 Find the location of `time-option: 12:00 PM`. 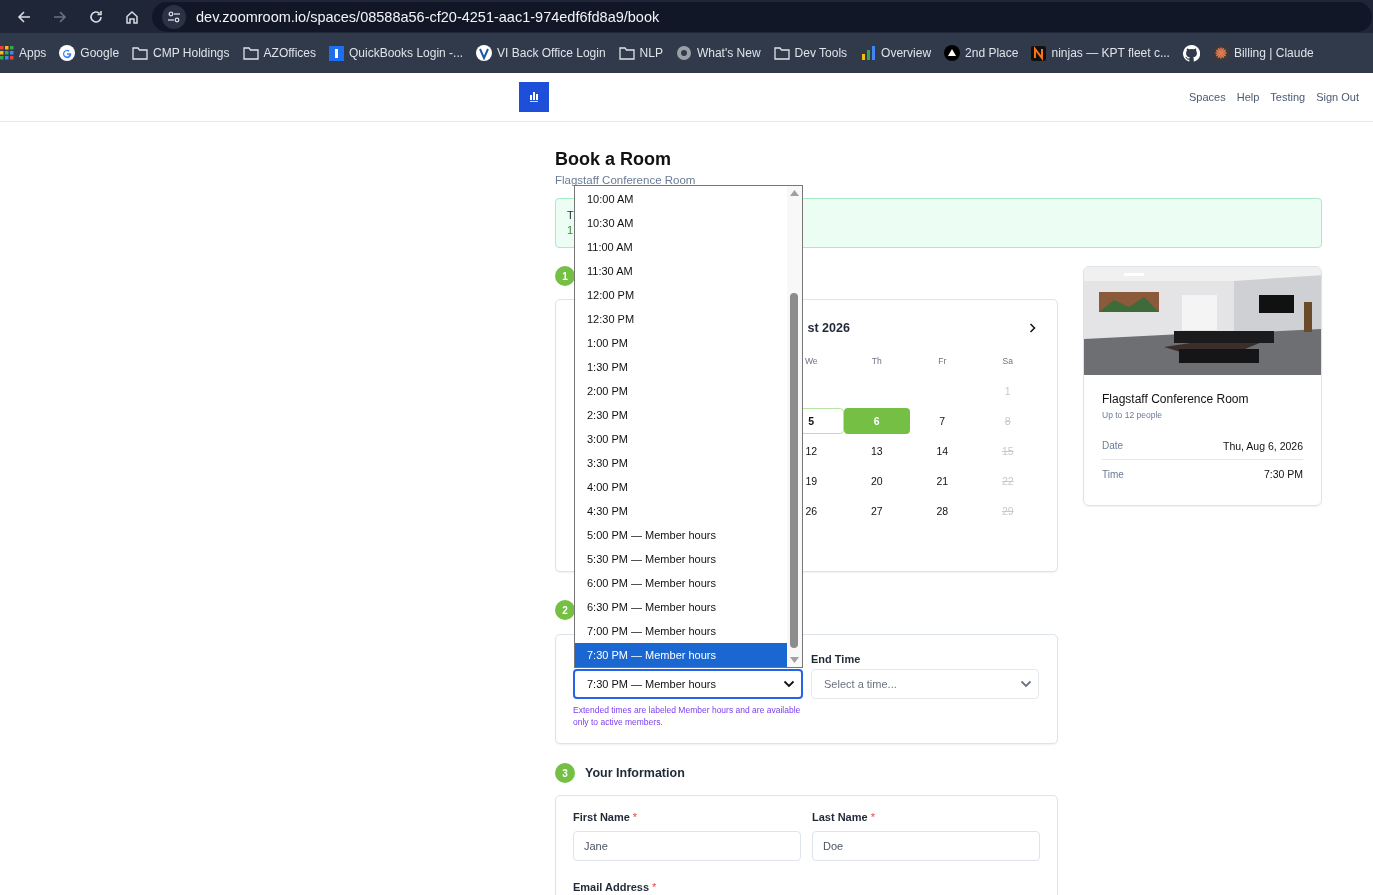

time-option: 12:00 PM is located at coordinates (681, 295).